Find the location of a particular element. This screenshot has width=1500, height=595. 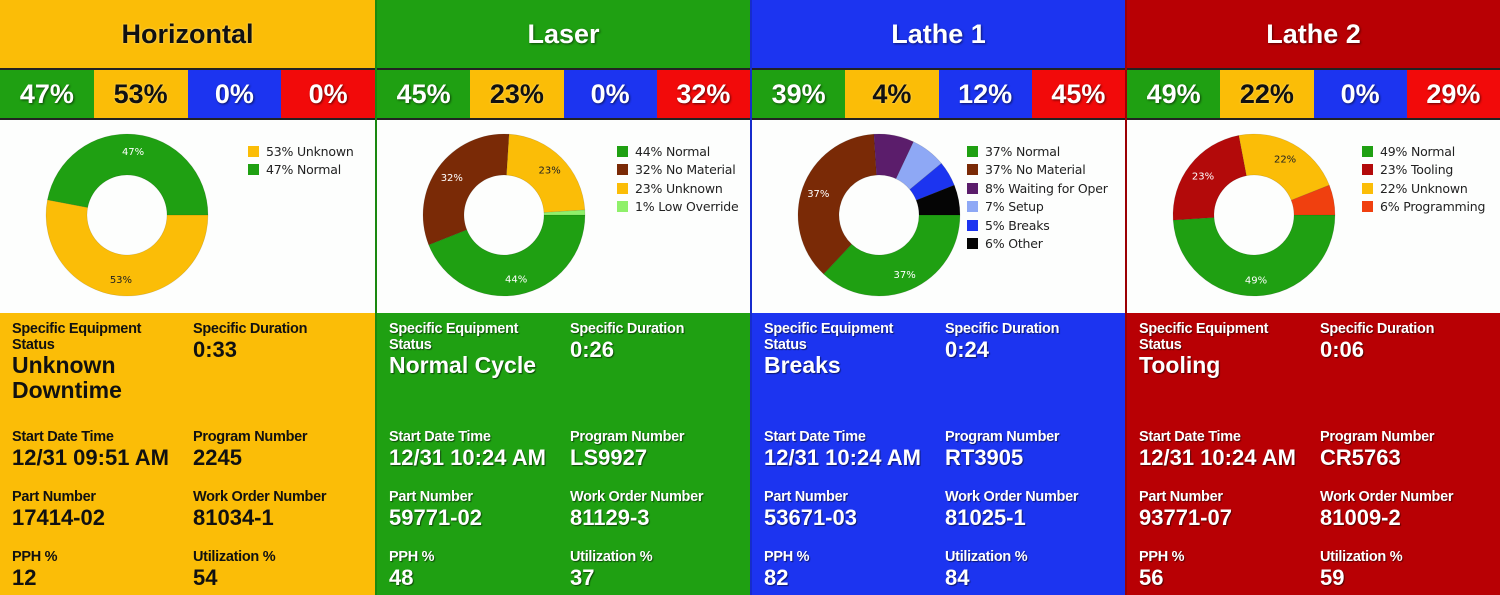

summary-normal-percent: 47% is located at coordinates (47, 94).